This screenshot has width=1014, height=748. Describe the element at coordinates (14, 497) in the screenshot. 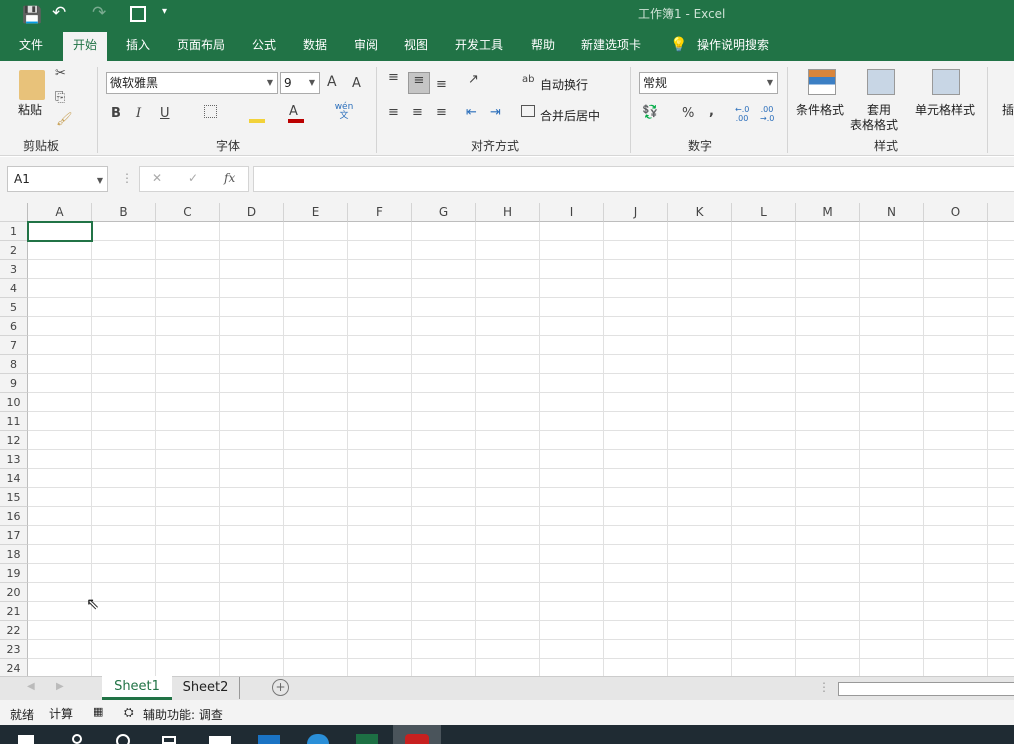

I see `row-header-15: 15` at that location.